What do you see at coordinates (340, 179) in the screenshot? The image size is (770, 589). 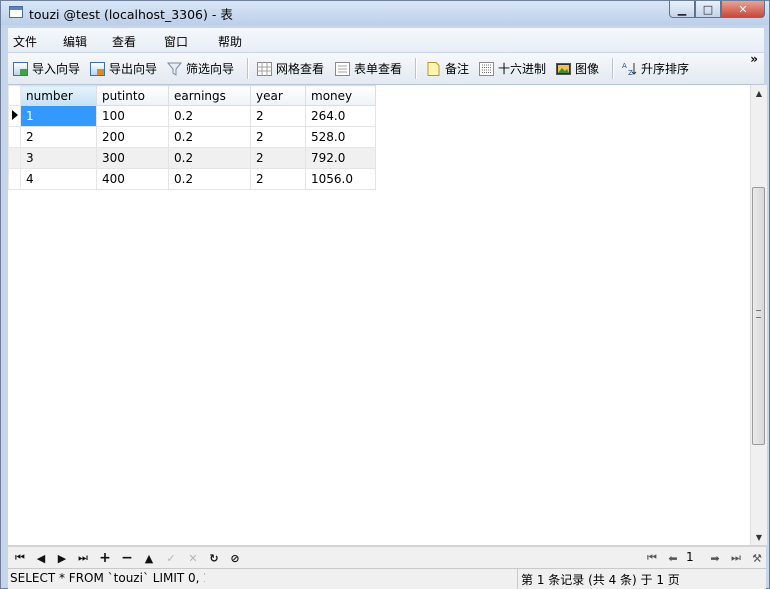 I see `table-cell: 1056.0` at bounding box center [340, 179].